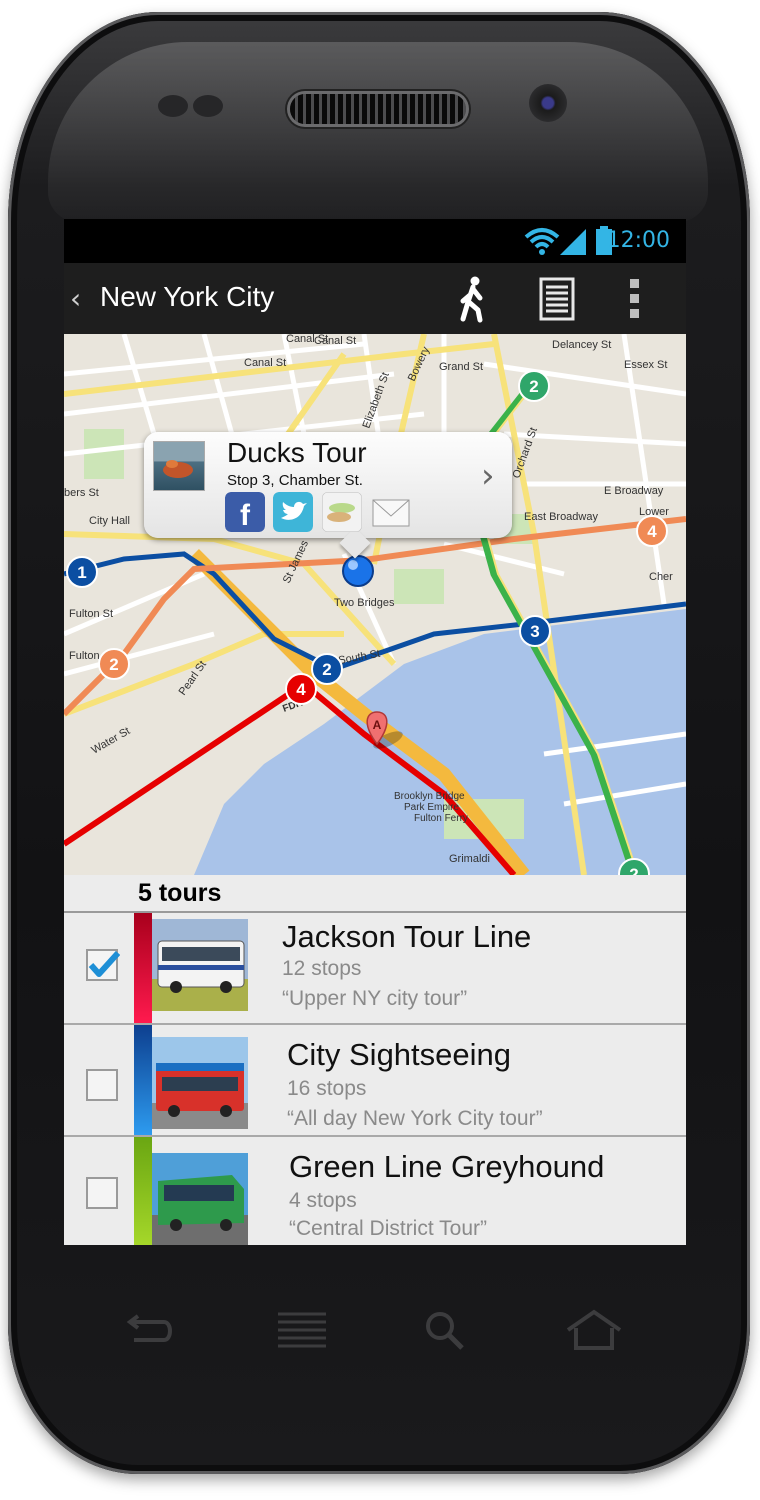  Describe the element at coordinates (399, 1054) in the screenshot. I see `tour-name: City Sightseeing` at that location.